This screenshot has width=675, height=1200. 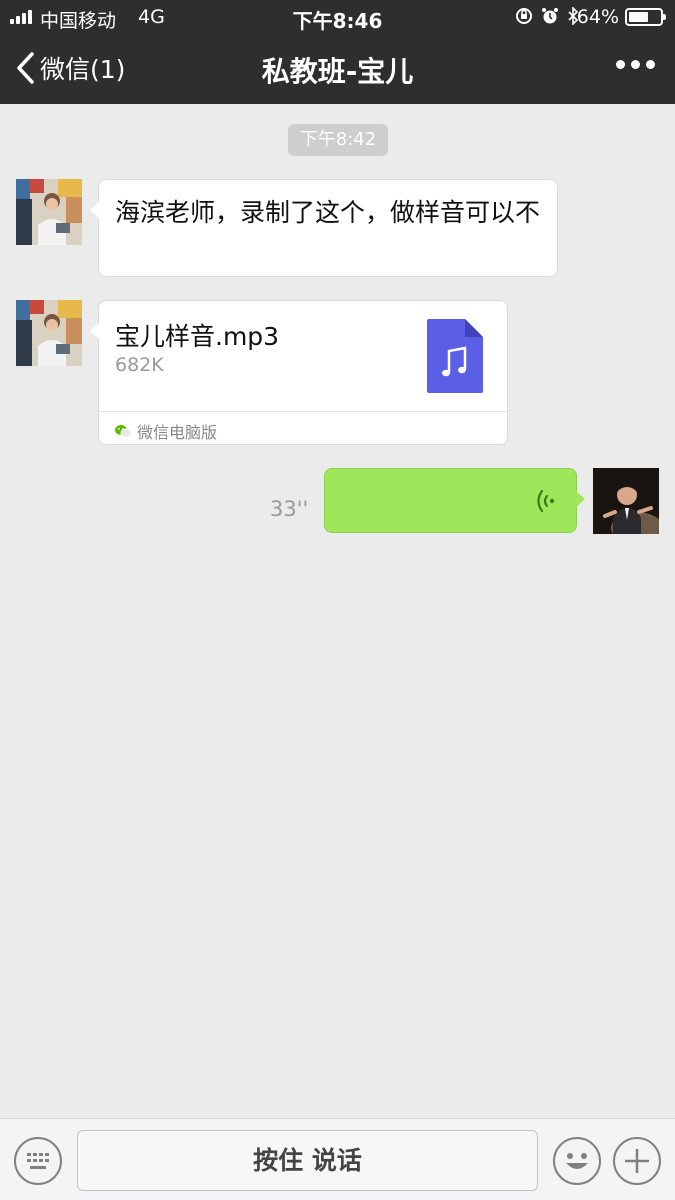 I want to click on message-bubble-file: 宝儿样音.mp3 682K 微信电脑版, so click(x=299, y=372).